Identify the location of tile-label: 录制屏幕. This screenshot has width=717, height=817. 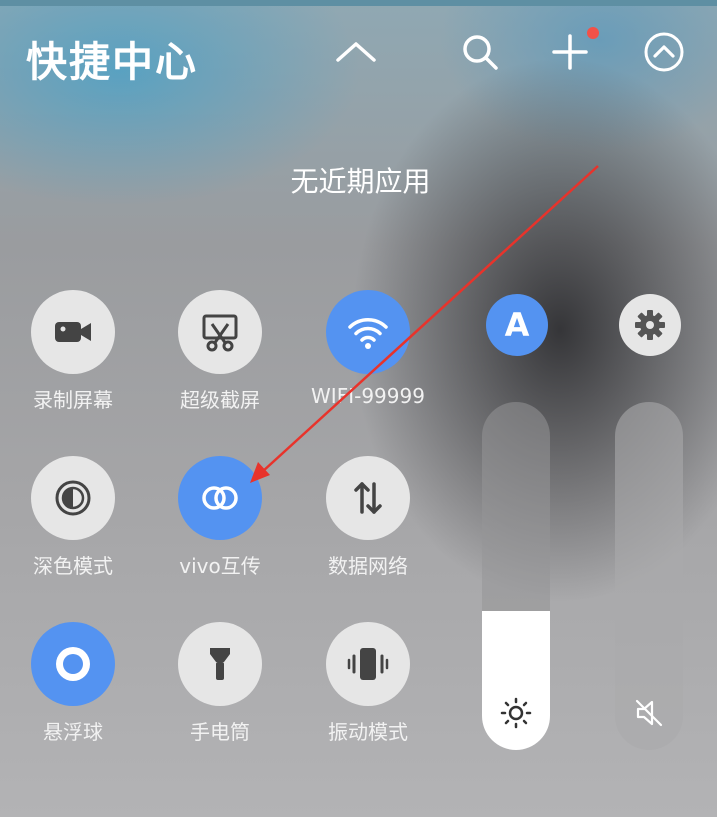
(73, 400).